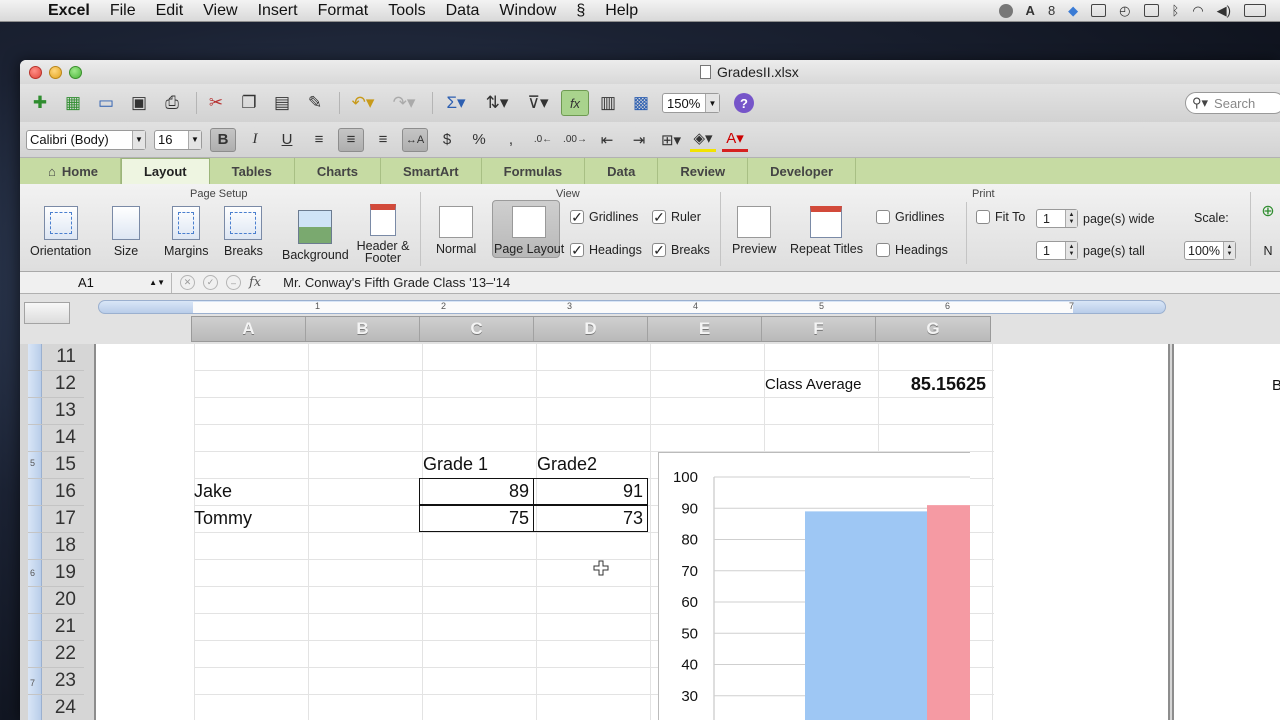 The height and width of the screenshot is (720, 1280). Describe the element at coordinates (933, 384) in the screenshot. I see `cell-g12-class-average-value: 85.15625` at that location.